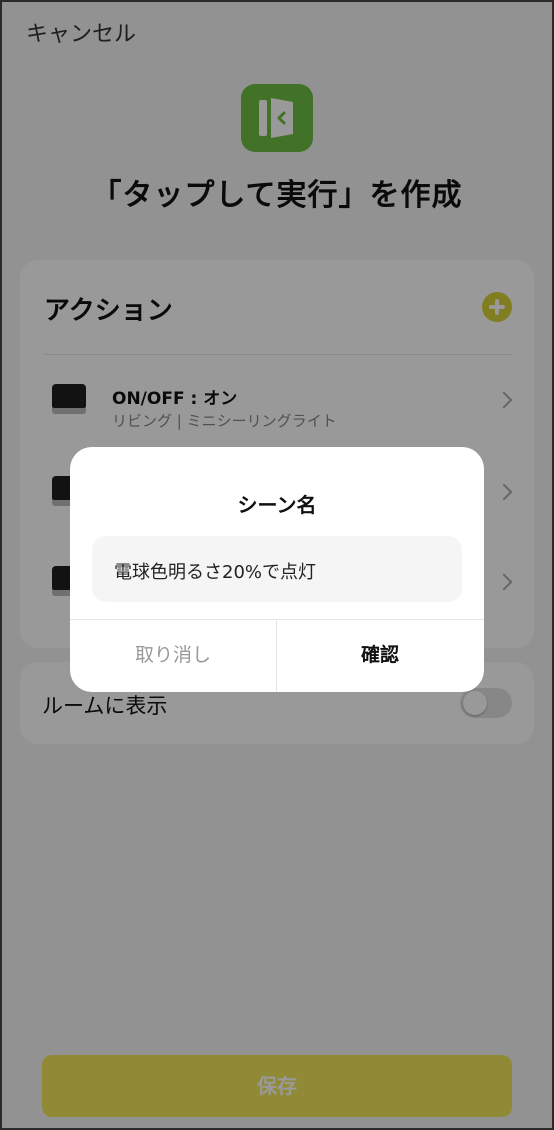  What do you see at coordinates (277, 505) in the screenshot?
I see `dialog-title: シーン名` at bounding box center [277, 505].